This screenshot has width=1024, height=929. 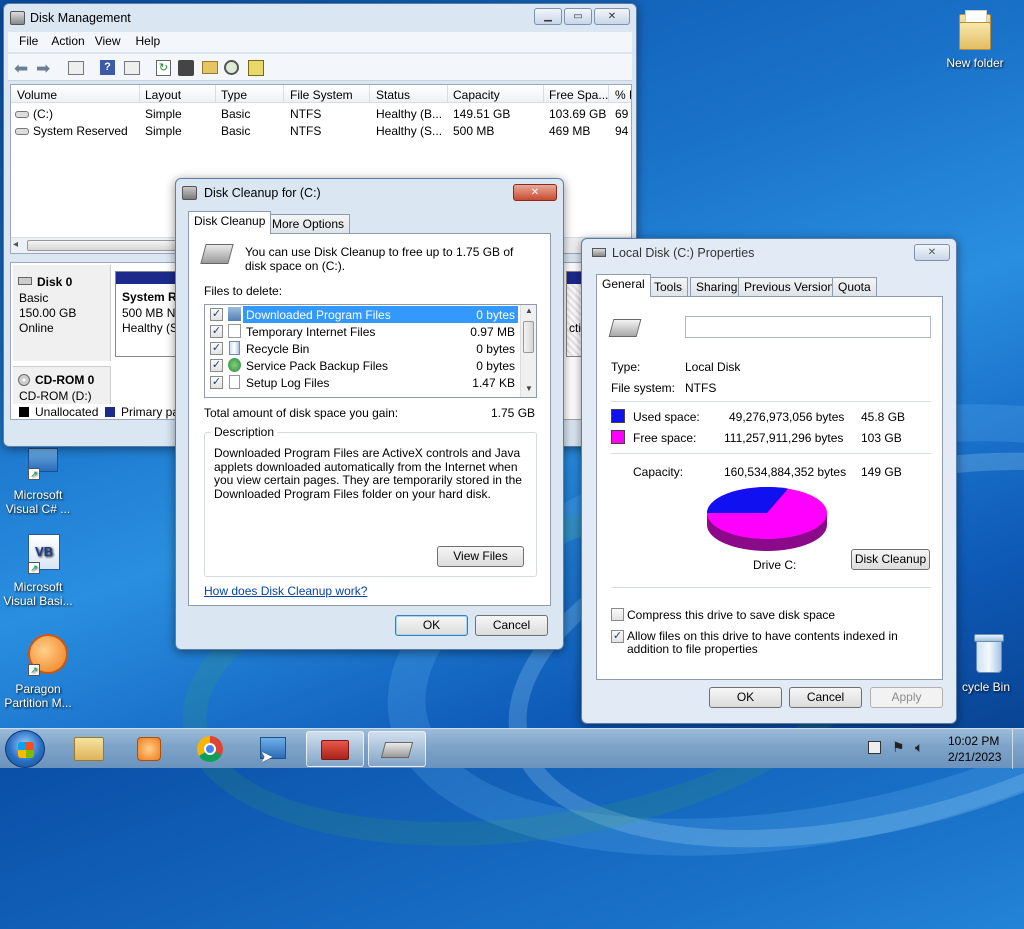 I want to click on col-percent-free: % F, so click(x=623, y=95).